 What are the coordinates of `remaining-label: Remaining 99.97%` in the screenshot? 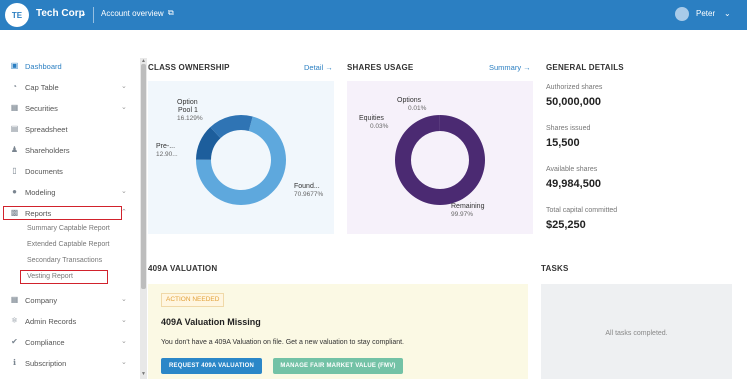 It's located at (468, 210).